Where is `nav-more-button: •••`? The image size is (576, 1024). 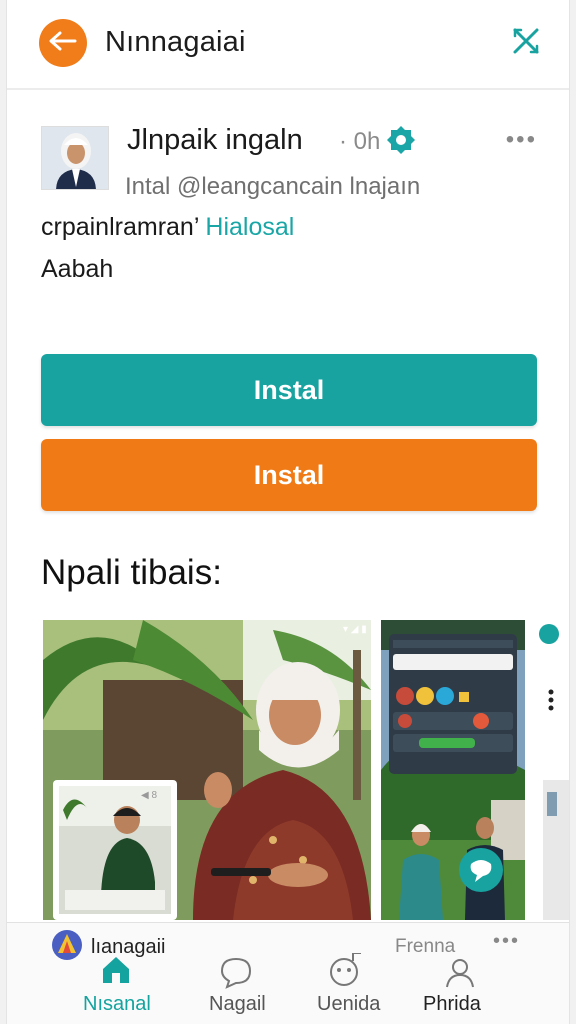
nav-more-button: ••• is located at coordinates (506, 941).